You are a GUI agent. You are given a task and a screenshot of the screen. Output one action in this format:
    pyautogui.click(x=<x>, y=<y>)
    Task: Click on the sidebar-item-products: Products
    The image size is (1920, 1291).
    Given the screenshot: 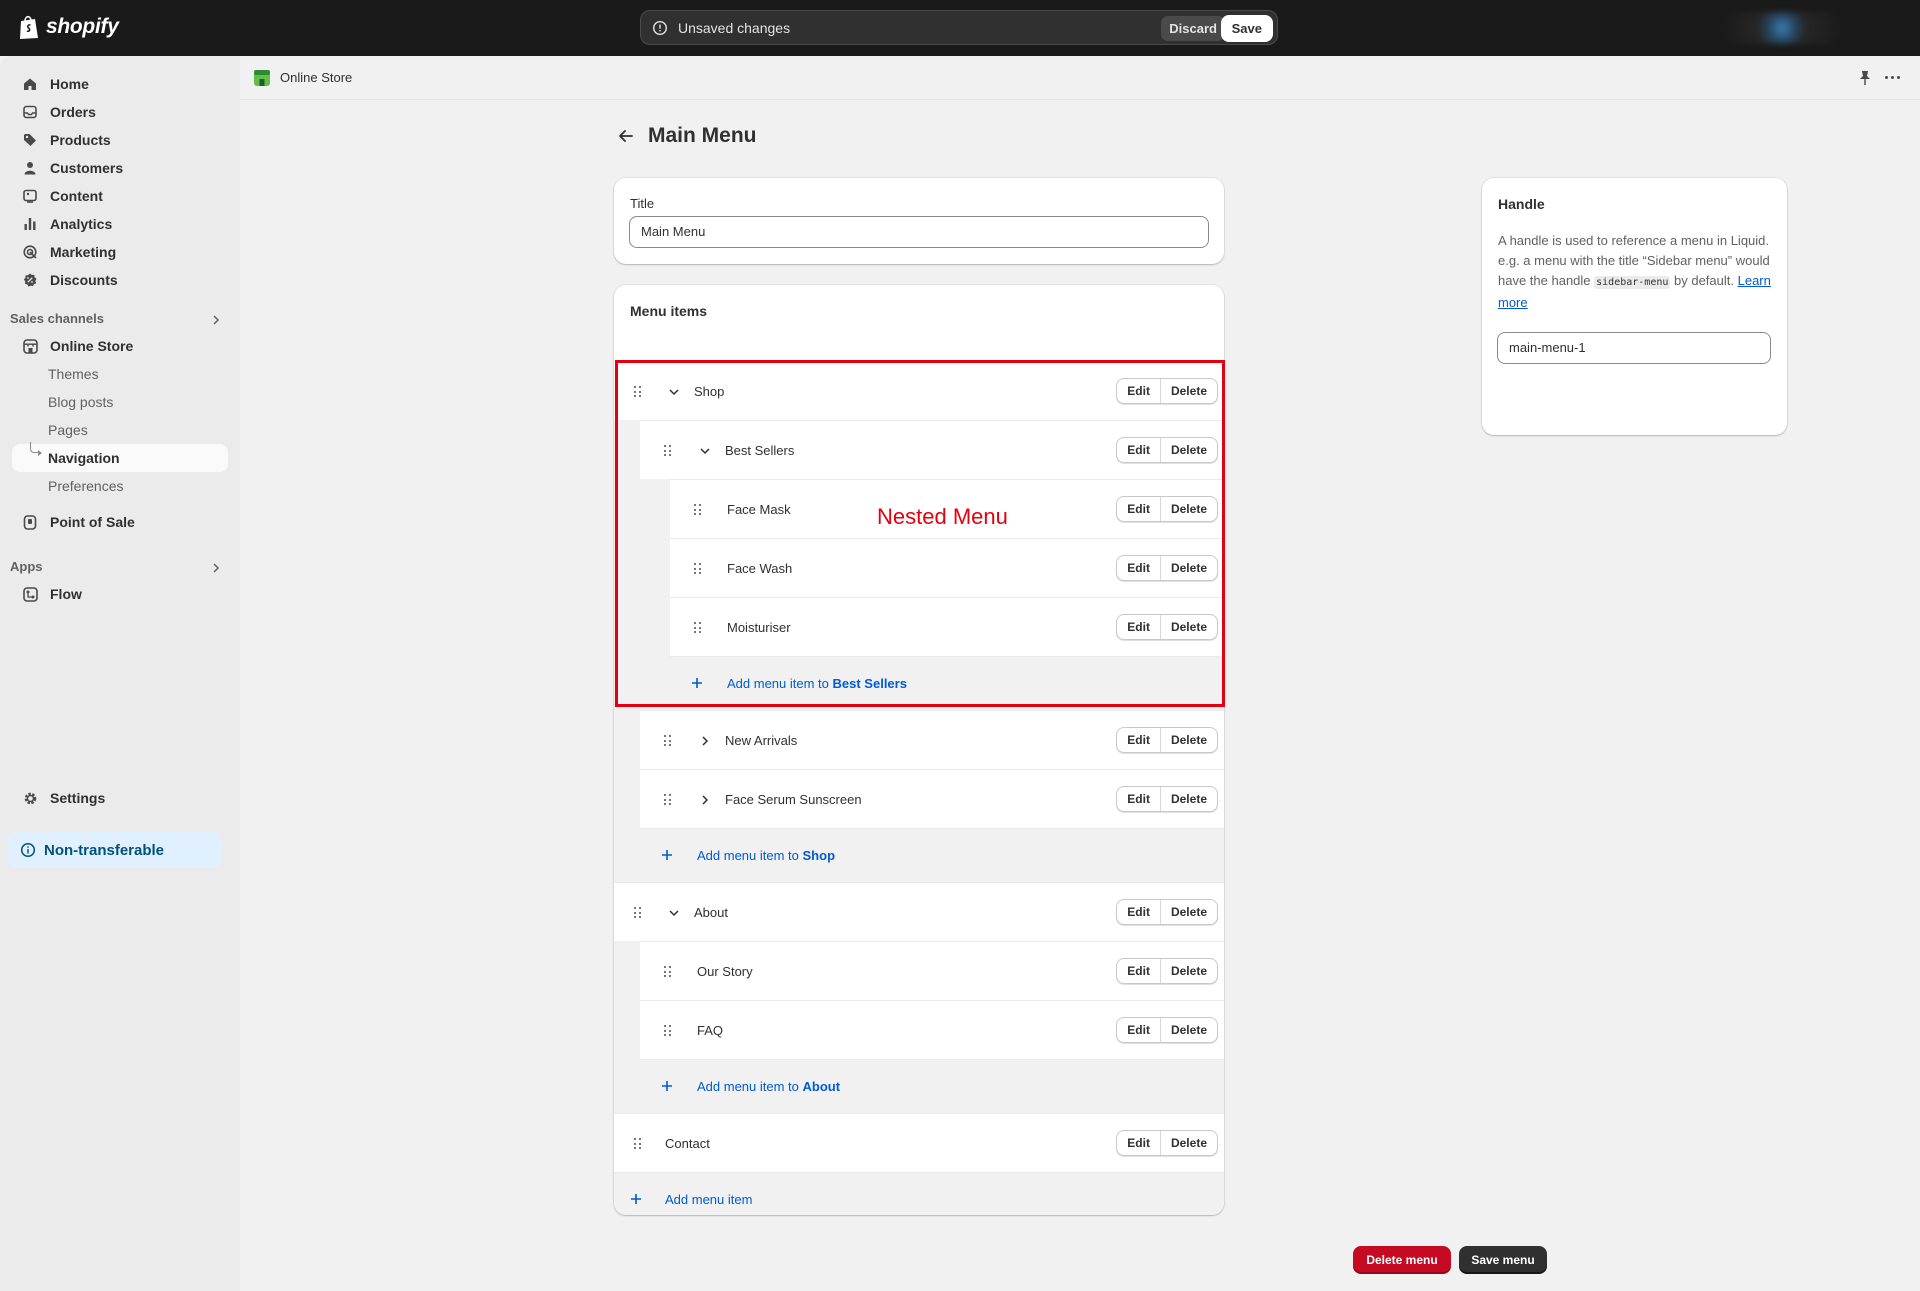 What is the action you would take?
    pyautogui.click(x=120, y=140)
    